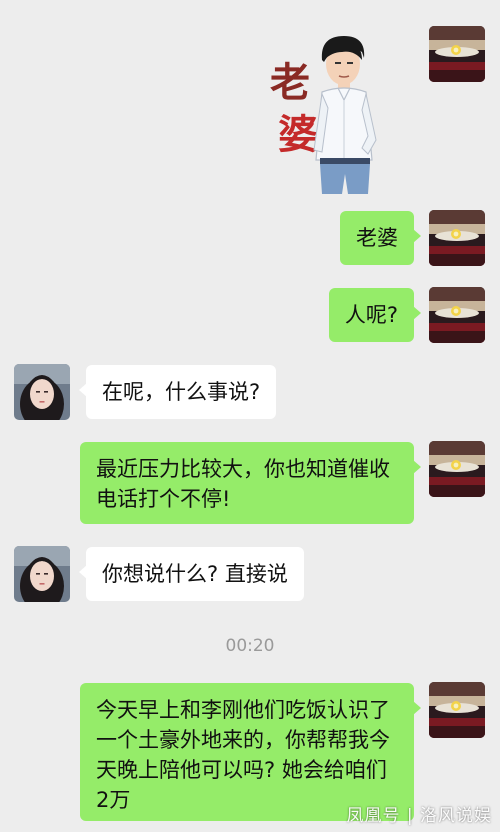 This screenshot has height=832, width=500. I want to click on message-bubble-received: 你想说什么? 直接说, so click(191, 574).